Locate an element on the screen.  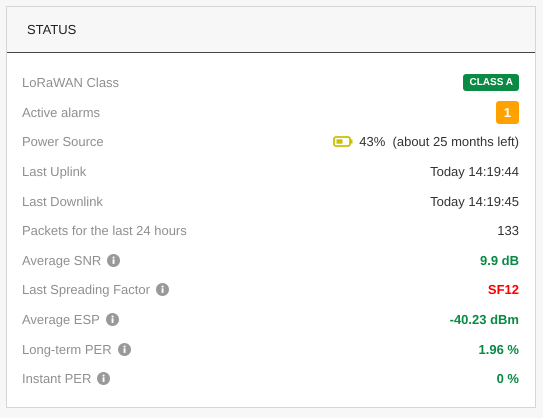
field-value: Today 14:19:44 is located at coordinates (474, 172).